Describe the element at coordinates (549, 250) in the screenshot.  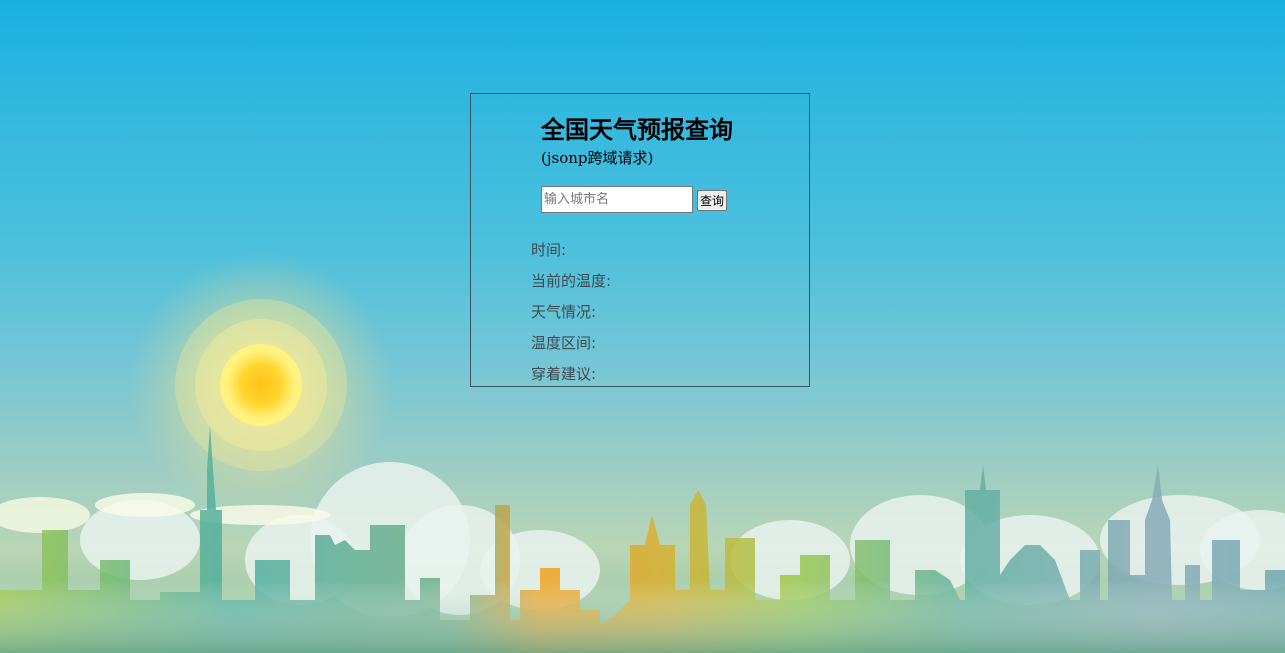
I see `time-label: 时间:` at that location.